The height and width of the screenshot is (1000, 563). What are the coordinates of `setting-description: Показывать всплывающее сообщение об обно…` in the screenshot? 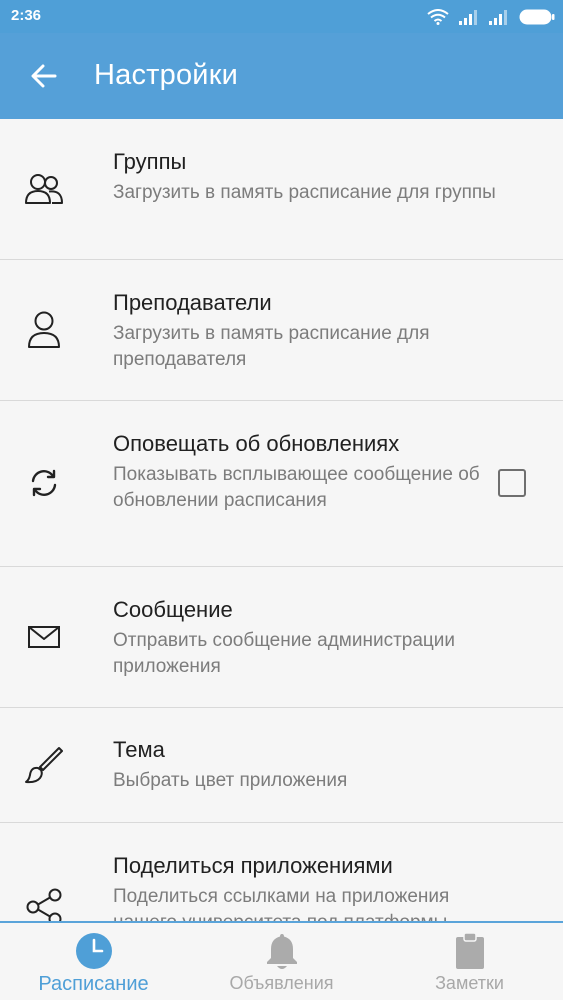 It's located at (296, 487).